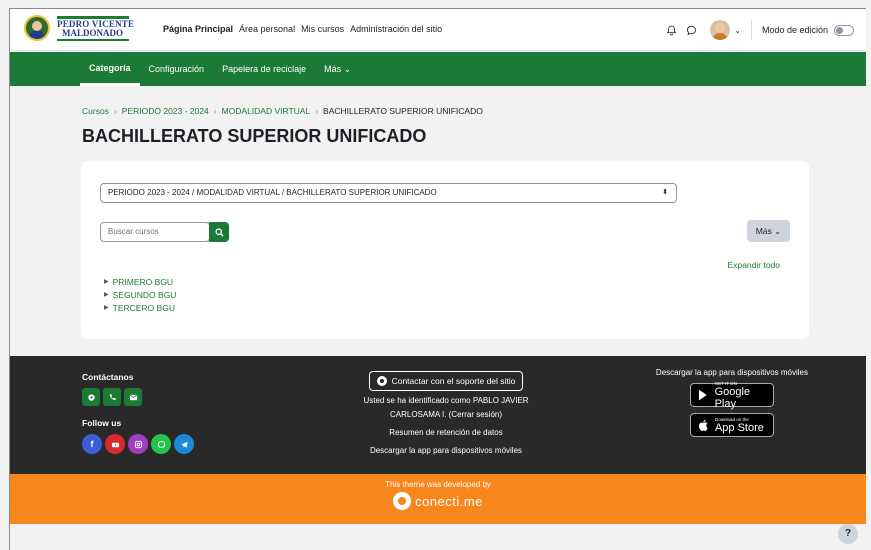 The width and height of the screenshot is (871, 550). Describe the element at coordinates (322, 29) in the screenshot. I see `nav-my-courses: Mis cursos` at that location.